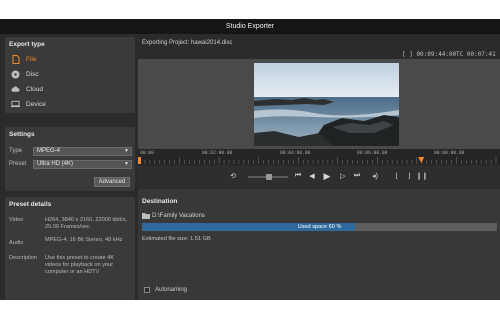 The image size is (500, 316). Describe the element at coordinates (476, 54) in the screenshot. I see `current-timecode: TC 00:07:41` at that location.